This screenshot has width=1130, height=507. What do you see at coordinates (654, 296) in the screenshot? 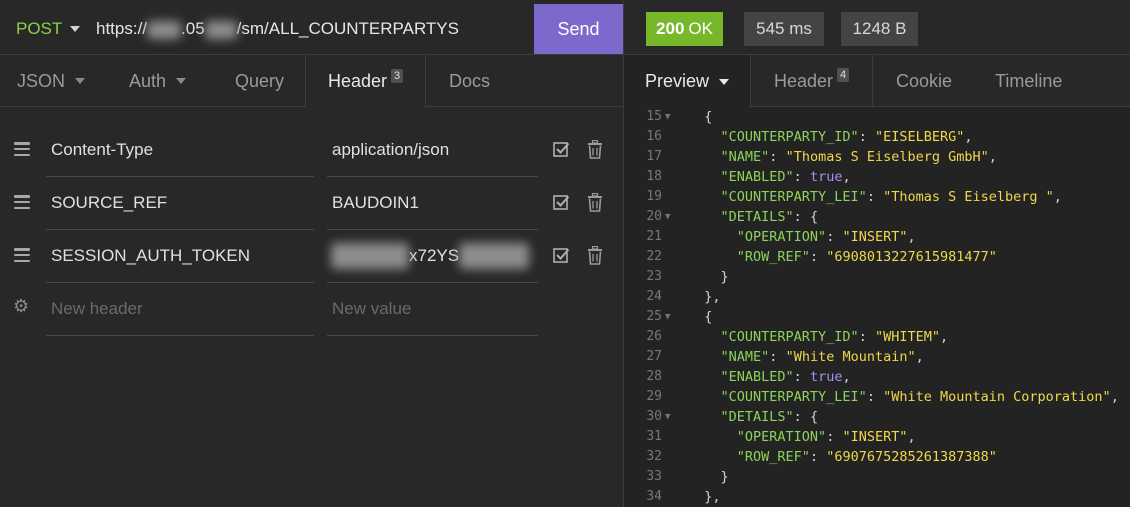
I see `line-number: 24` at bounding box center [654, 296].